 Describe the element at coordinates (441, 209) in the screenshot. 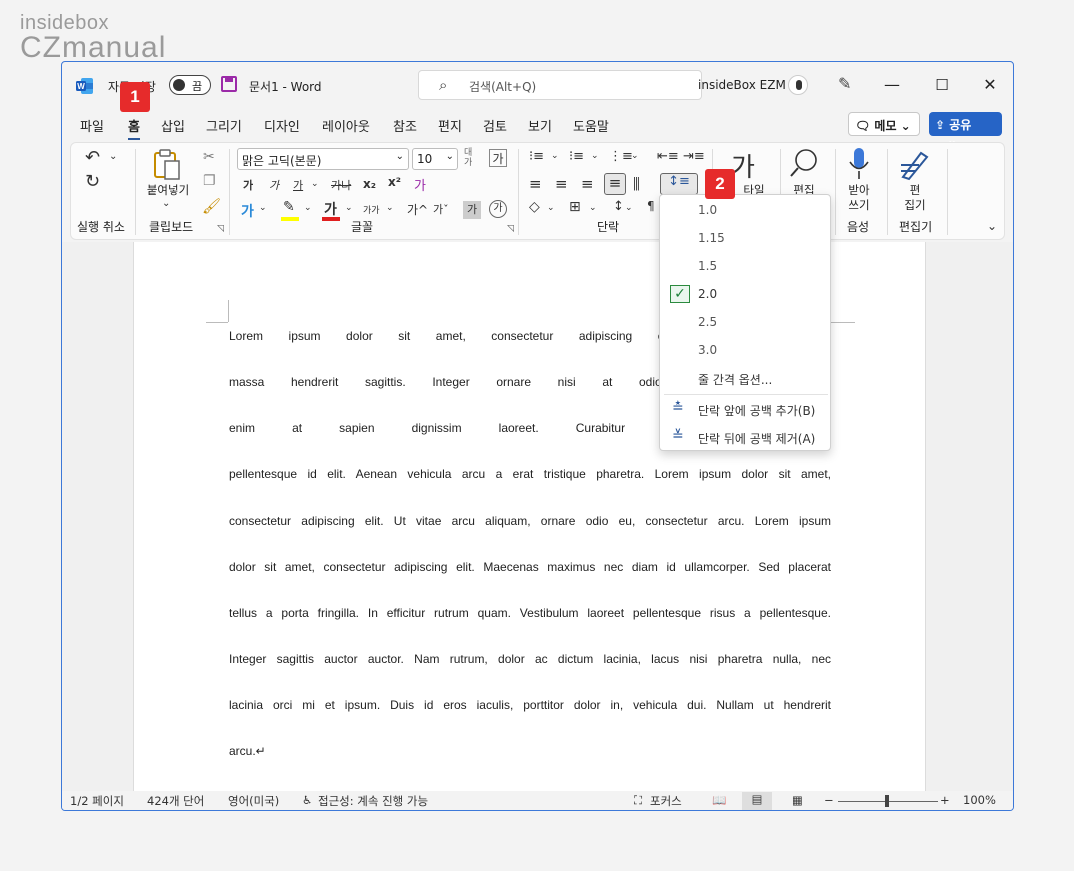

I see `shrink-font-size-icon: 가ˇ` at that location.